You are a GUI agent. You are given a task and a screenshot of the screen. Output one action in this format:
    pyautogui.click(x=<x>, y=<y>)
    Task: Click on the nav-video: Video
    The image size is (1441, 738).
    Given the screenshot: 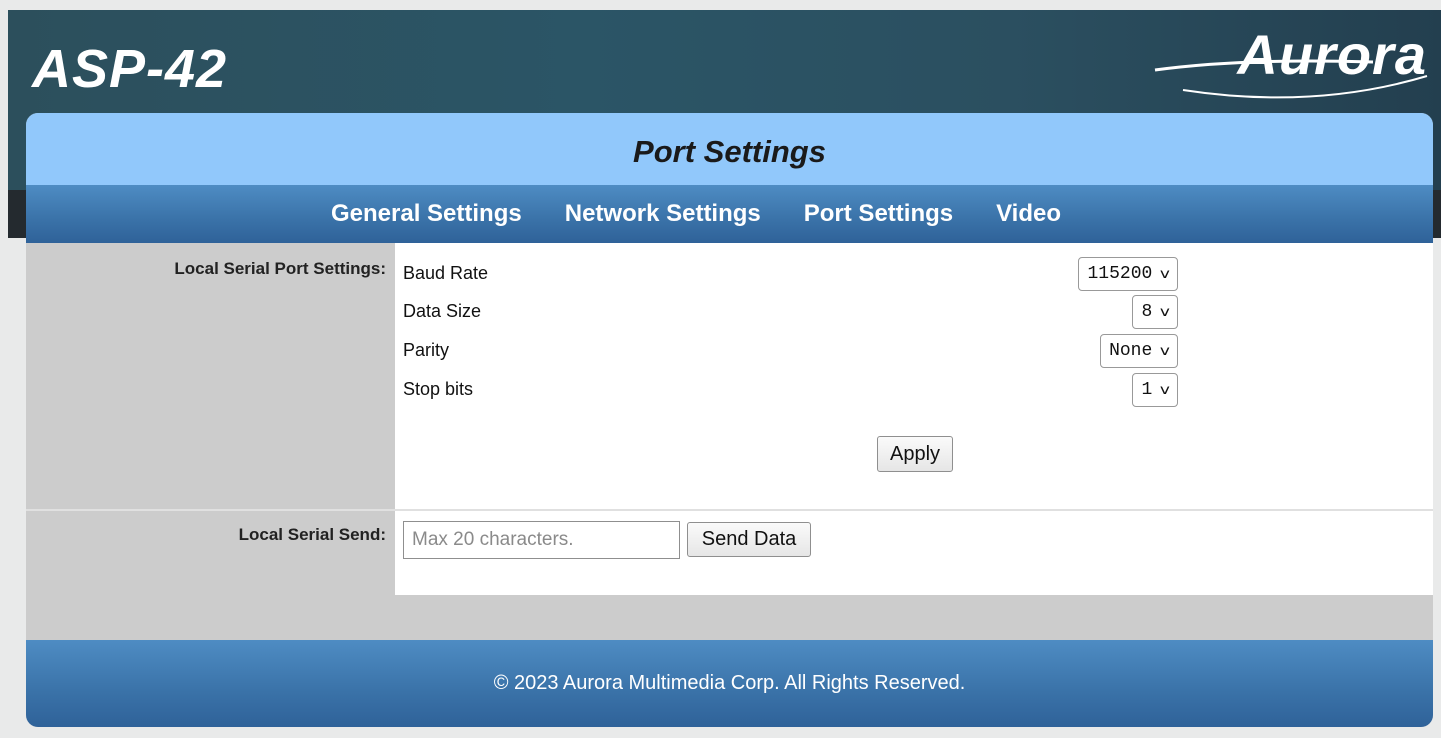 What is the action you would take?
    pyautogui.click(x=1028, y=214)
    